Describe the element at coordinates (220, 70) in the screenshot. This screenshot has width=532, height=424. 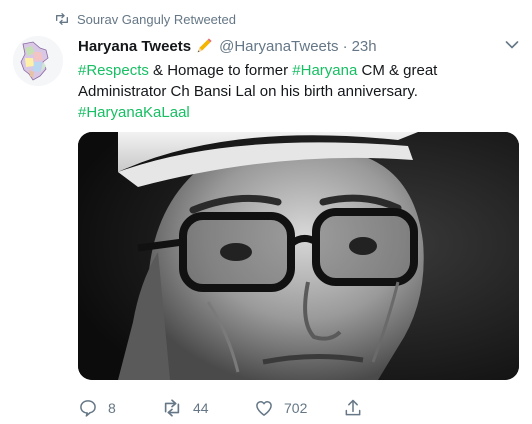
I see `tweet-text-segment: & Homage to former` at that location.